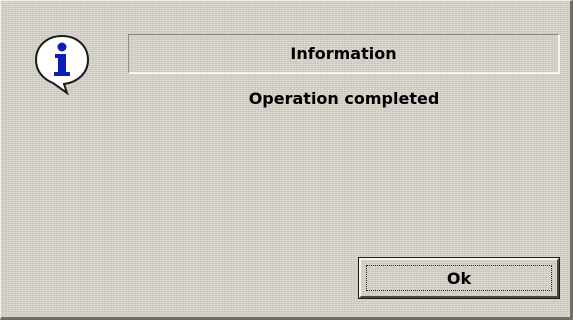 Image resolution: width=573 pixels, height=320 pixels. I want to click on ok-button: Ok, so click(459, 278).